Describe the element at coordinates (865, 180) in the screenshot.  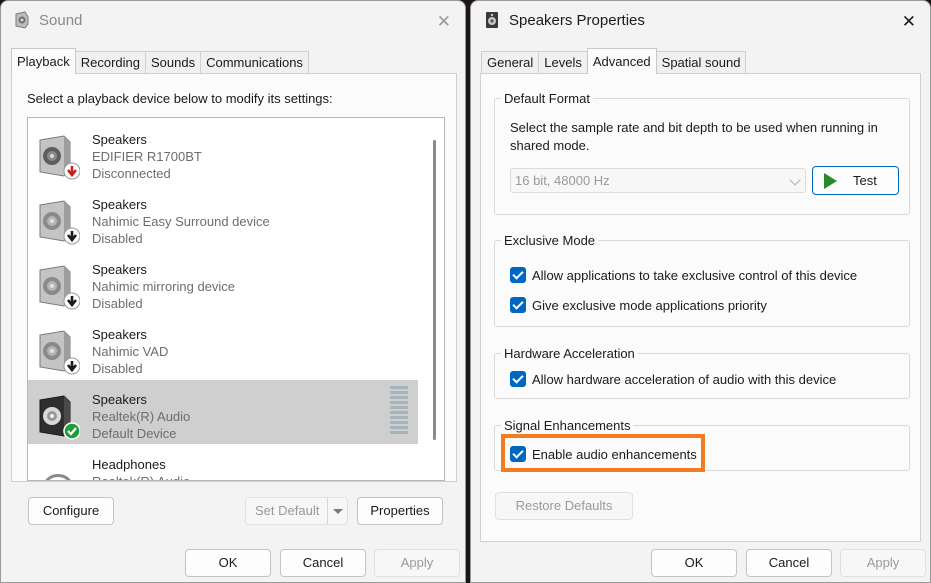
I see `test-button-label: Test` at that location.